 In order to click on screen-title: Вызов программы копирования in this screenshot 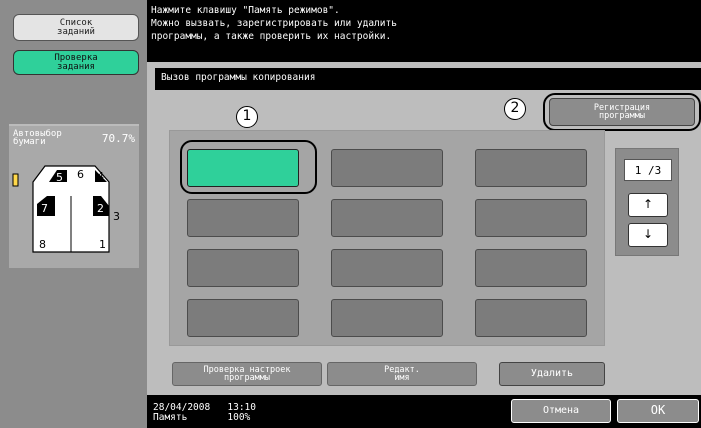, I will do `click(428, 79)`.